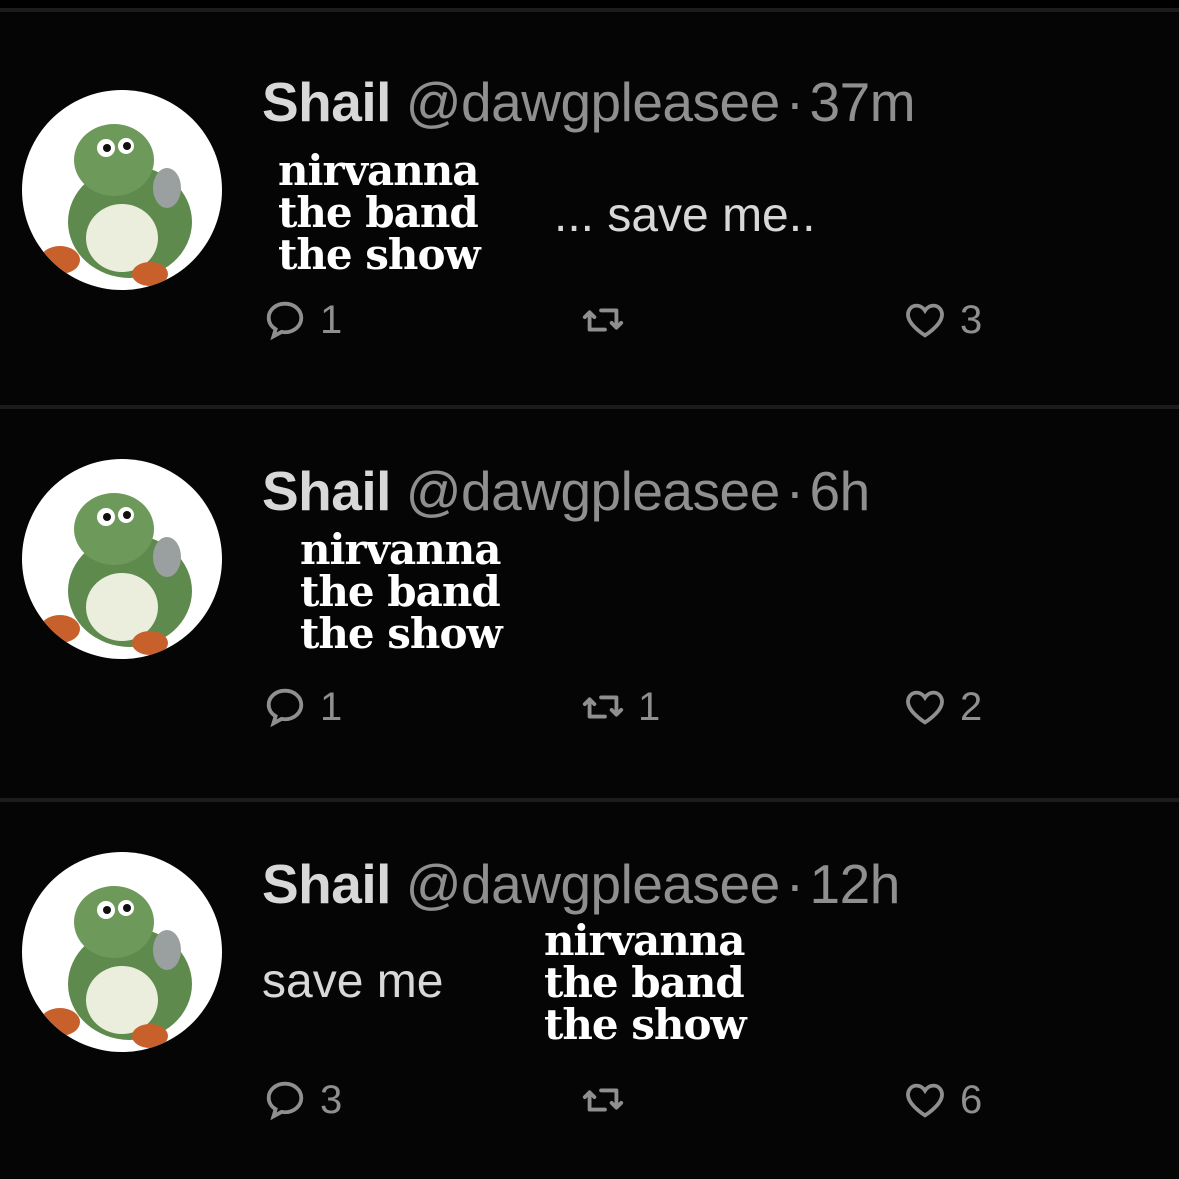 Image resolution: width=1179 pixels, height=1179 pixels. I want to click on like-button: 6, so click(942, 1100).